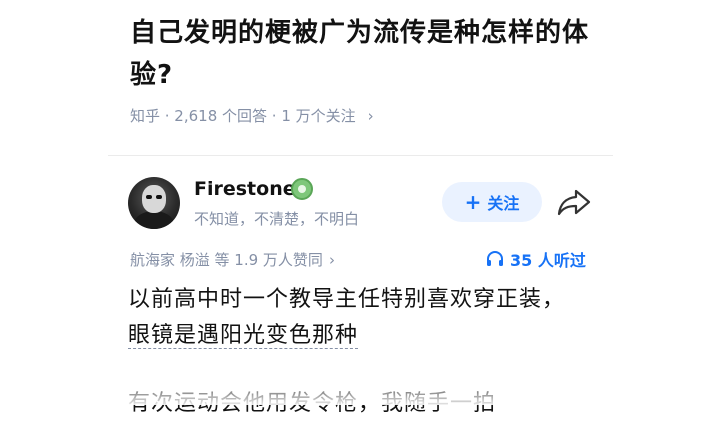 The width and height of the screenshot is (720, 422). What do you see at coordinates (360, 155) in the screenshot?
I see `divider` at bounding box center [360, 155].